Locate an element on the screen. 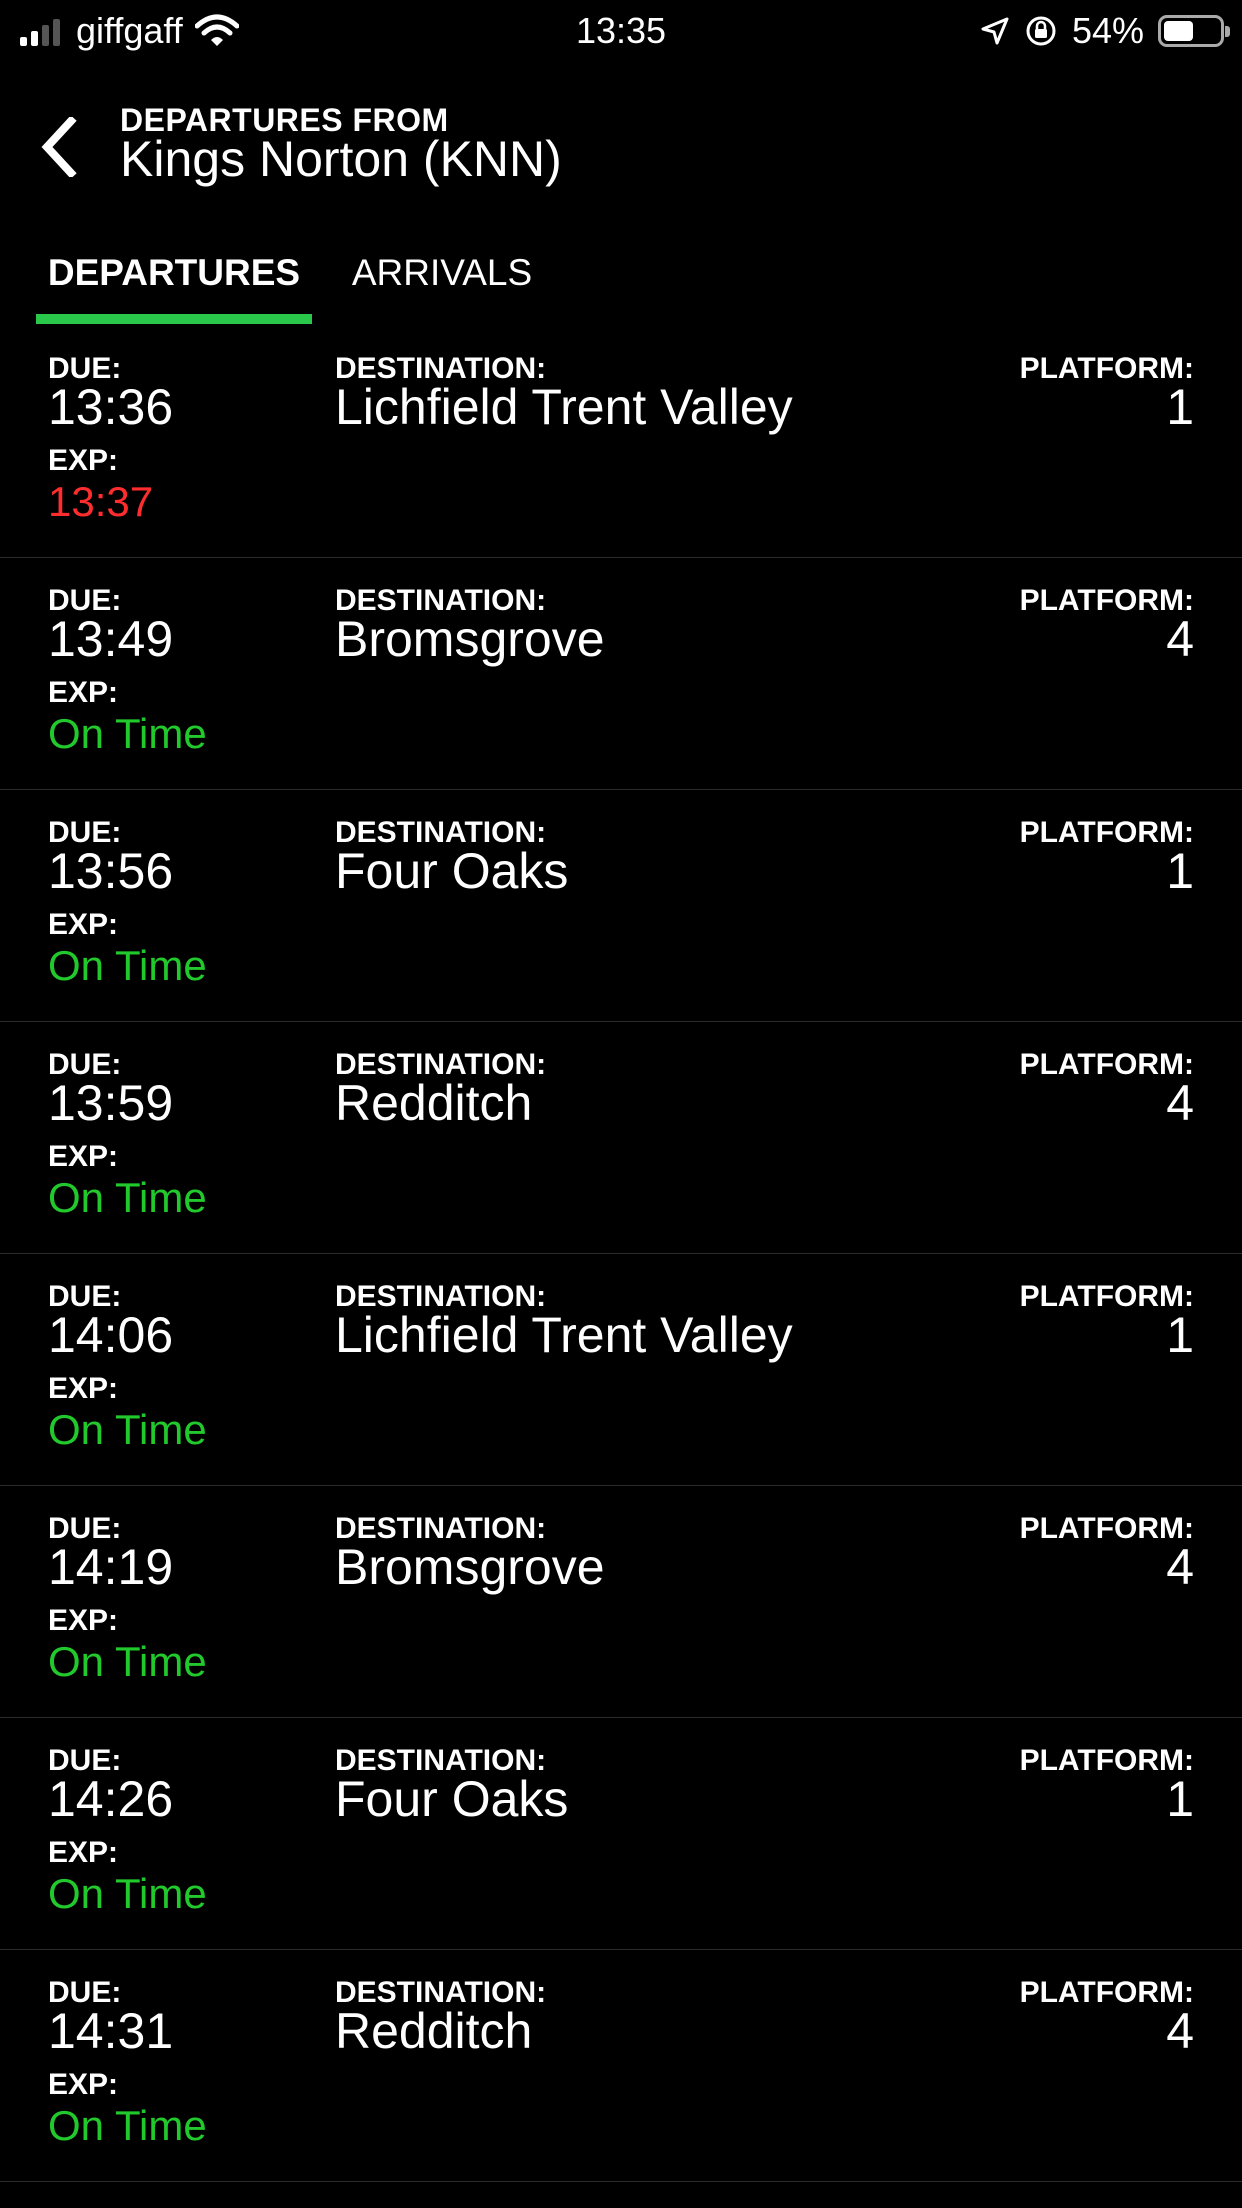 The height and width of the screenshot is (2208, 1242). orientation-lock-icon is located at coordinates (1041, 31).